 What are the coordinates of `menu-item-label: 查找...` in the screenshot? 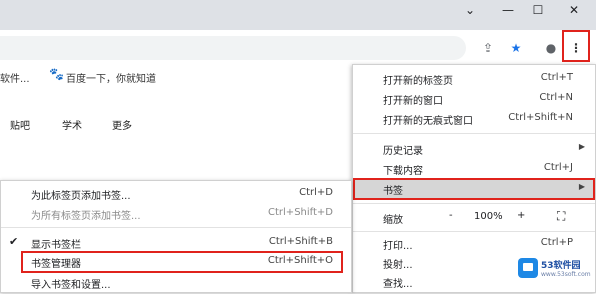 It's located at (398, 284).